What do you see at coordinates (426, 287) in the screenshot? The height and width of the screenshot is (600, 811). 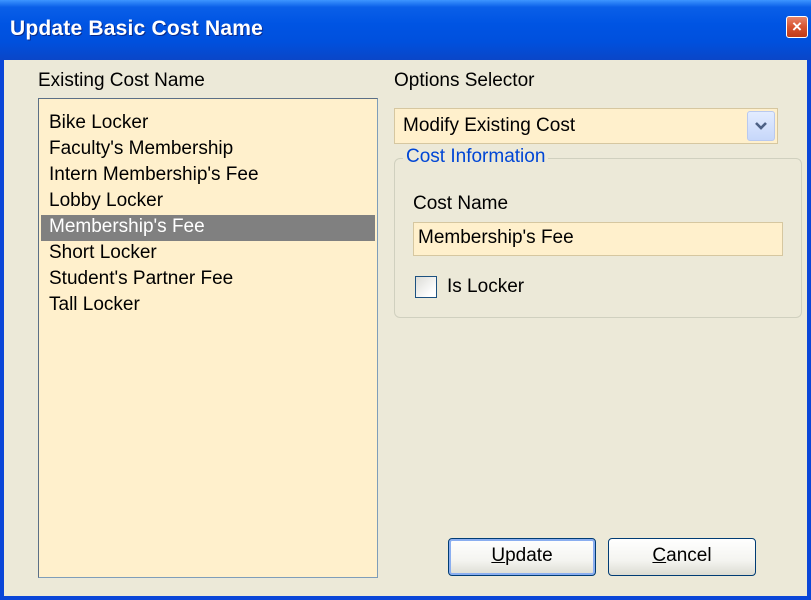 I see `is-locker-checkbox` at bounding box center [426, 287].